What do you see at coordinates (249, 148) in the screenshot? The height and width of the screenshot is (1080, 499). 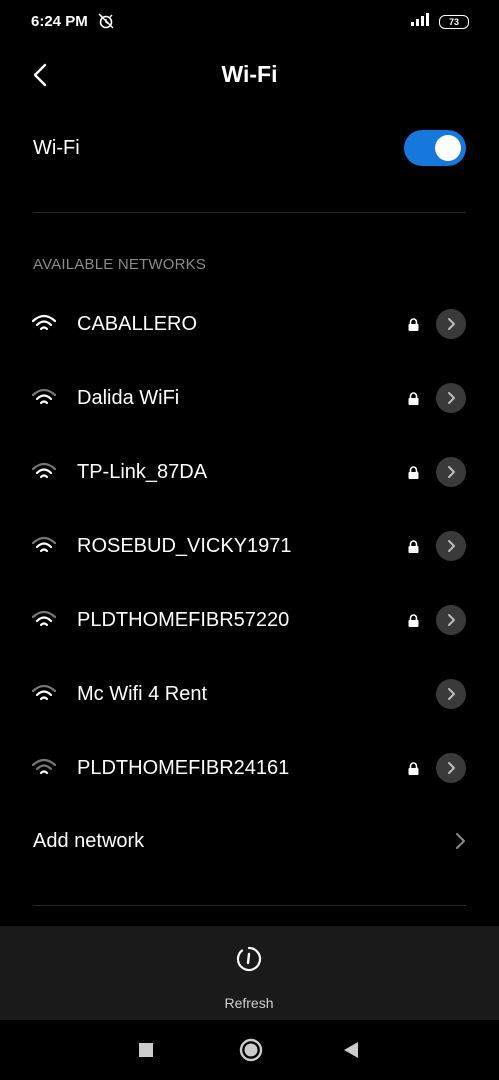 I see `wifi-toggle-row: Wi-Fi` at bounding box center [249, 148].